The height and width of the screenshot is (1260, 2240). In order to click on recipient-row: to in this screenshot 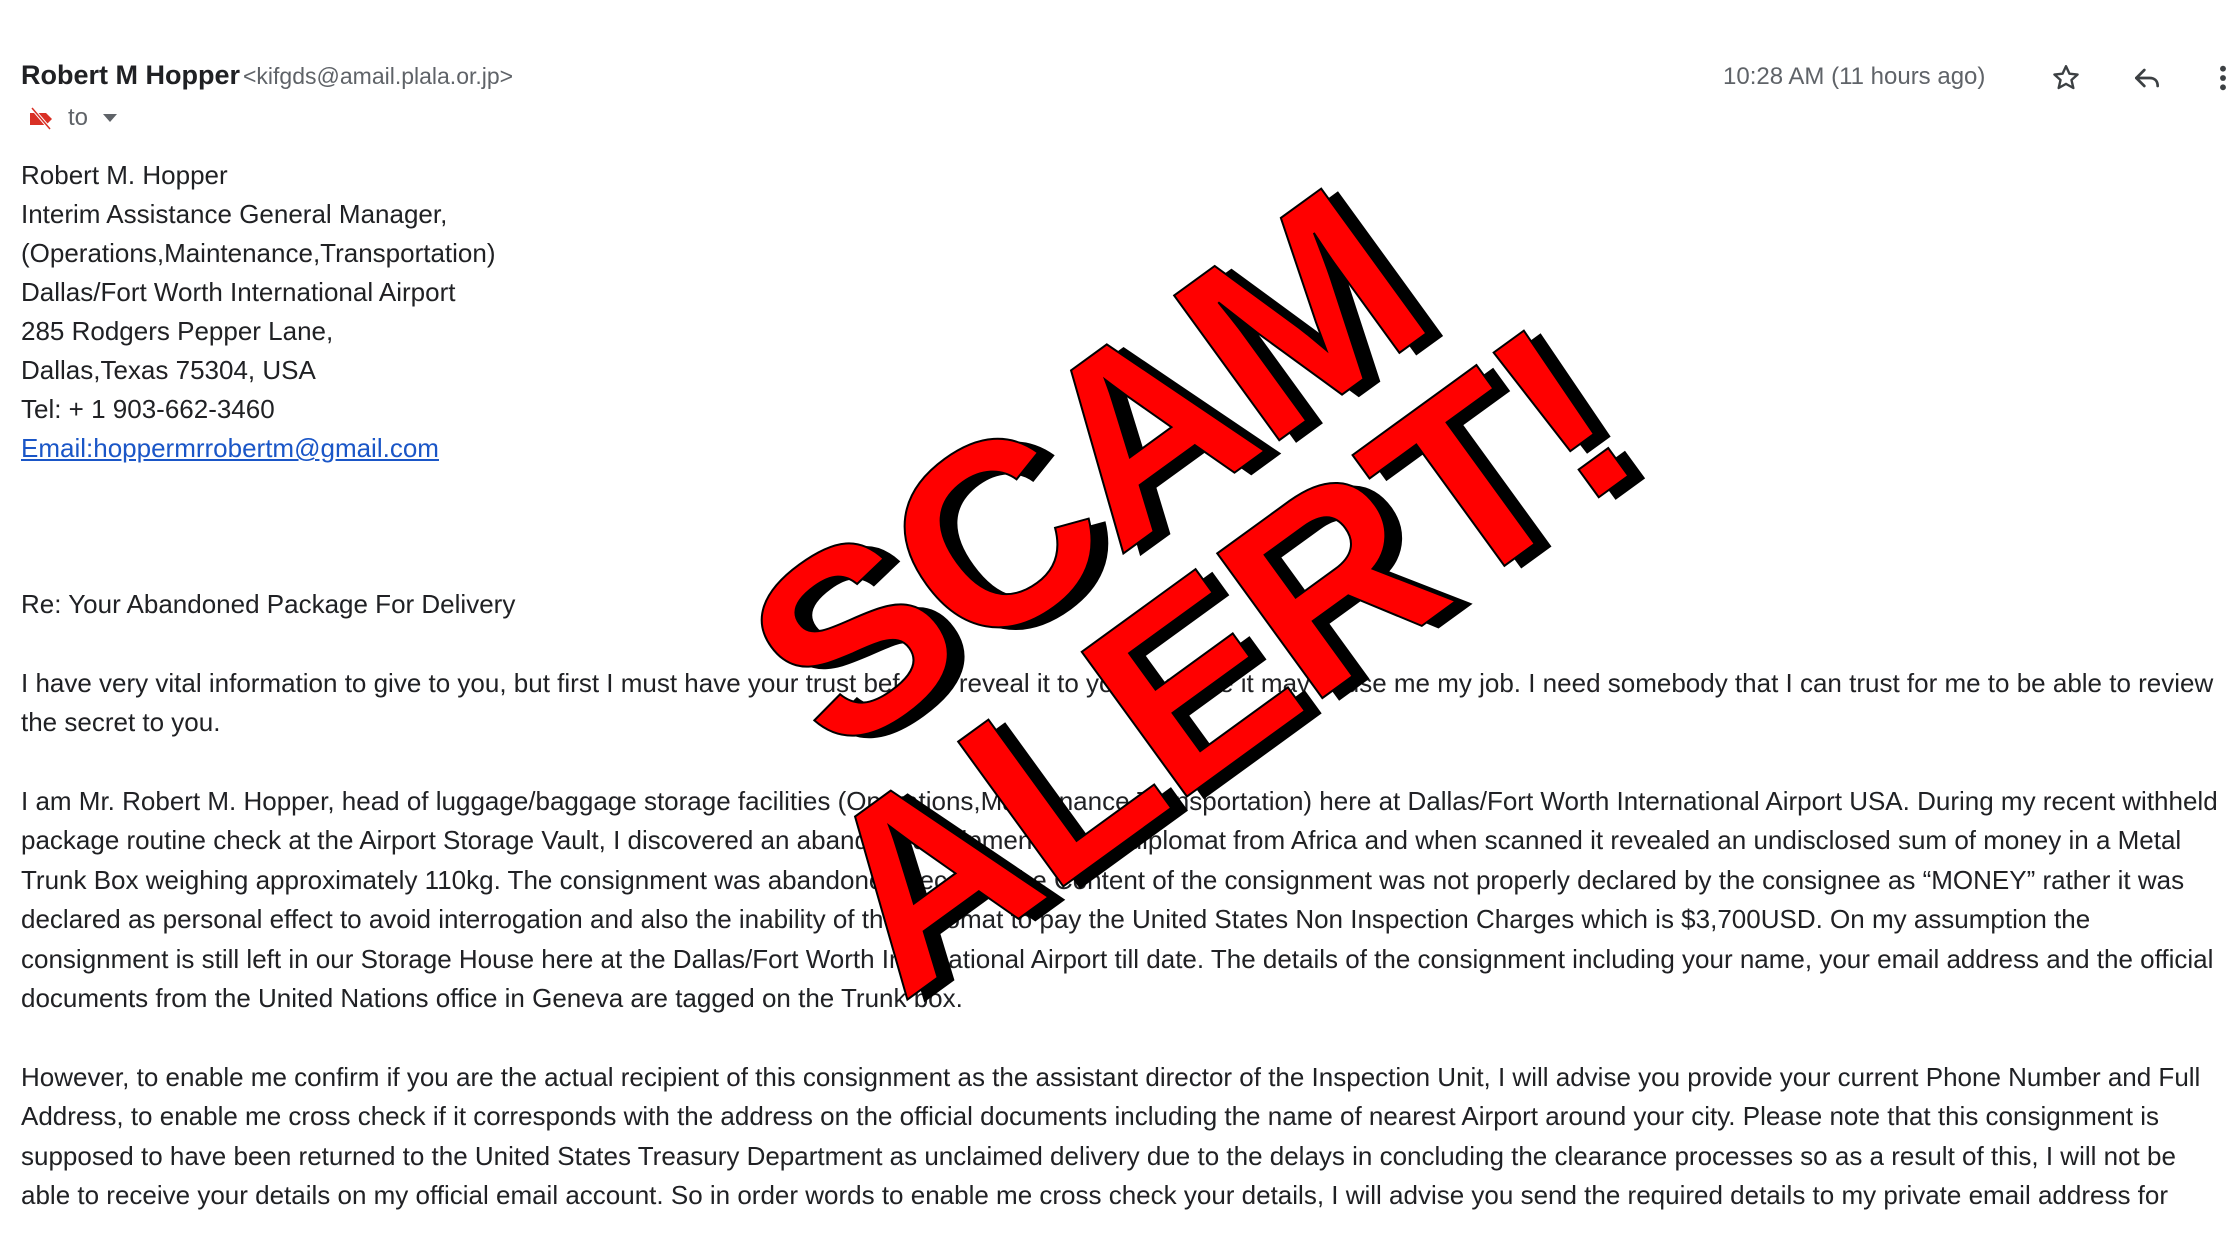, I will do `click(72, 118)`.